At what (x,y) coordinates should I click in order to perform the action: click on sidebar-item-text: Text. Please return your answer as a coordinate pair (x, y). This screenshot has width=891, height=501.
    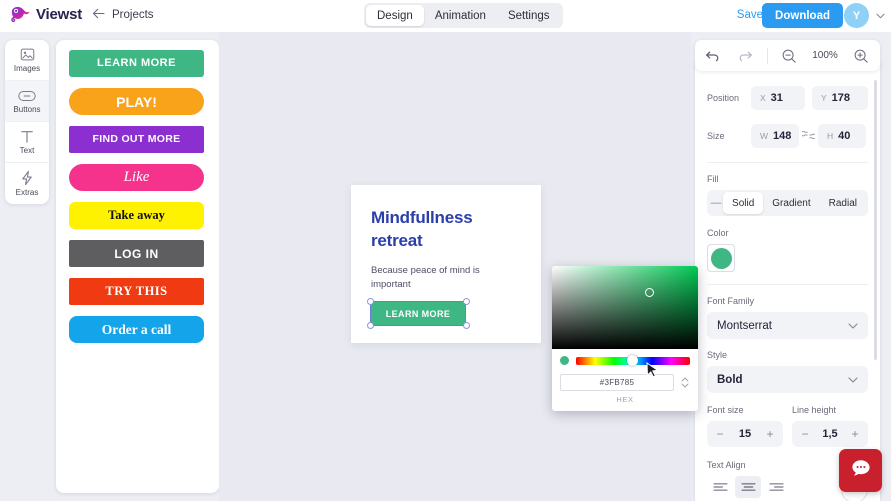
    Looking at the image, I should click on (27, 142).